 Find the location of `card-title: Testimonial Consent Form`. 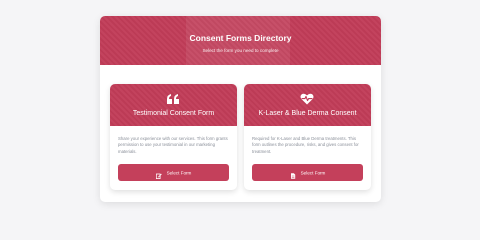

card-title: Testimonial Consent Form is located at coordinates (173, 113).